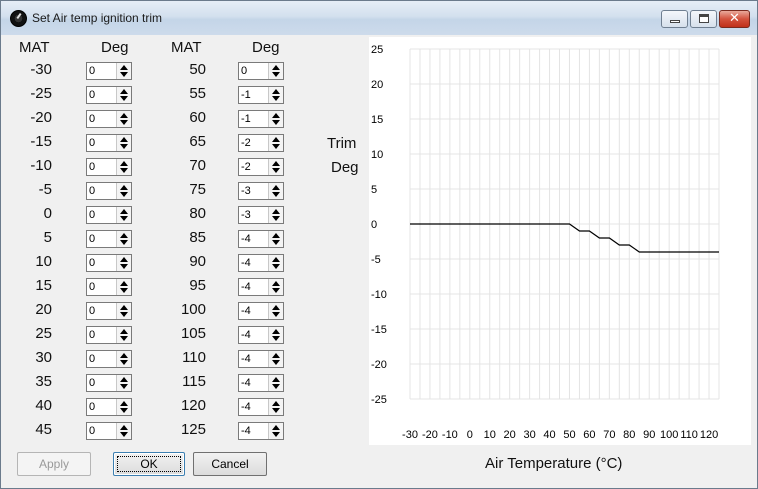  I want to click on right-deg-spinner: -1, so click(261, 95).